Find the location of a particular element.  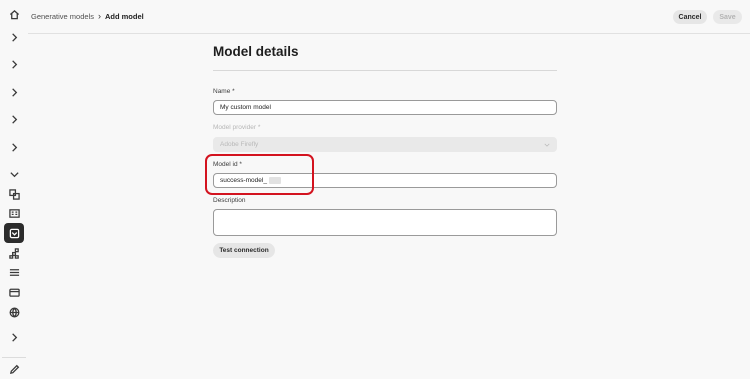

model-provider-select: Adobe Firefly is located at coordinates (385, 144).